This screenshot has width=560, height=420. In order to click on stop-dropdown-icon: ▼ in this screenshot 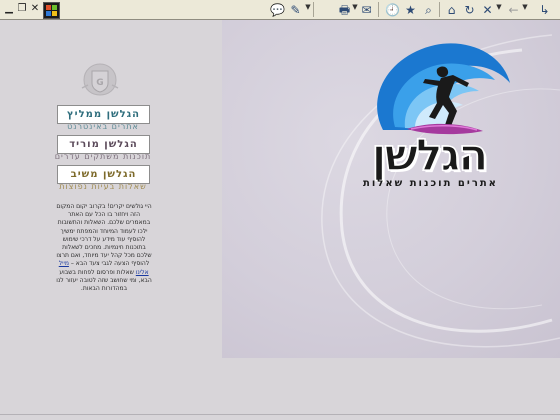, I will do `click(499, 7)`.